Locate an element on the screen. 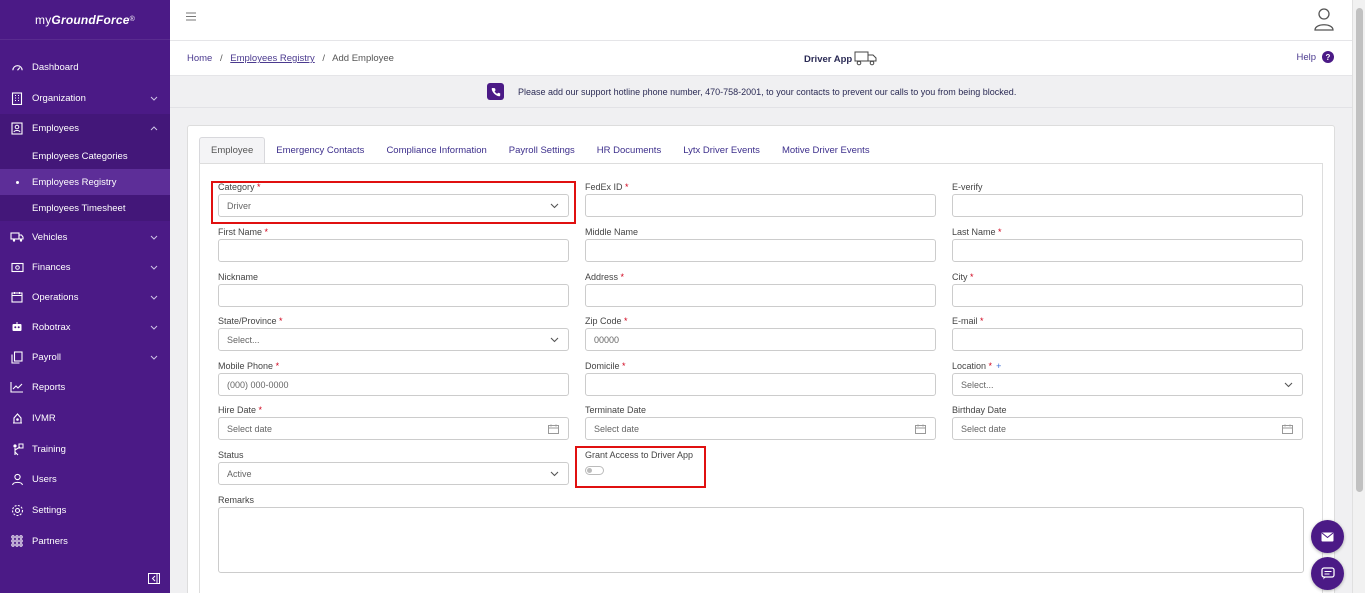 Image resolution: width=1365 pixels, height=593 pixels. breadcrumb: Home / Employees Registry / Add Employee is located at coordinates (290, 58).